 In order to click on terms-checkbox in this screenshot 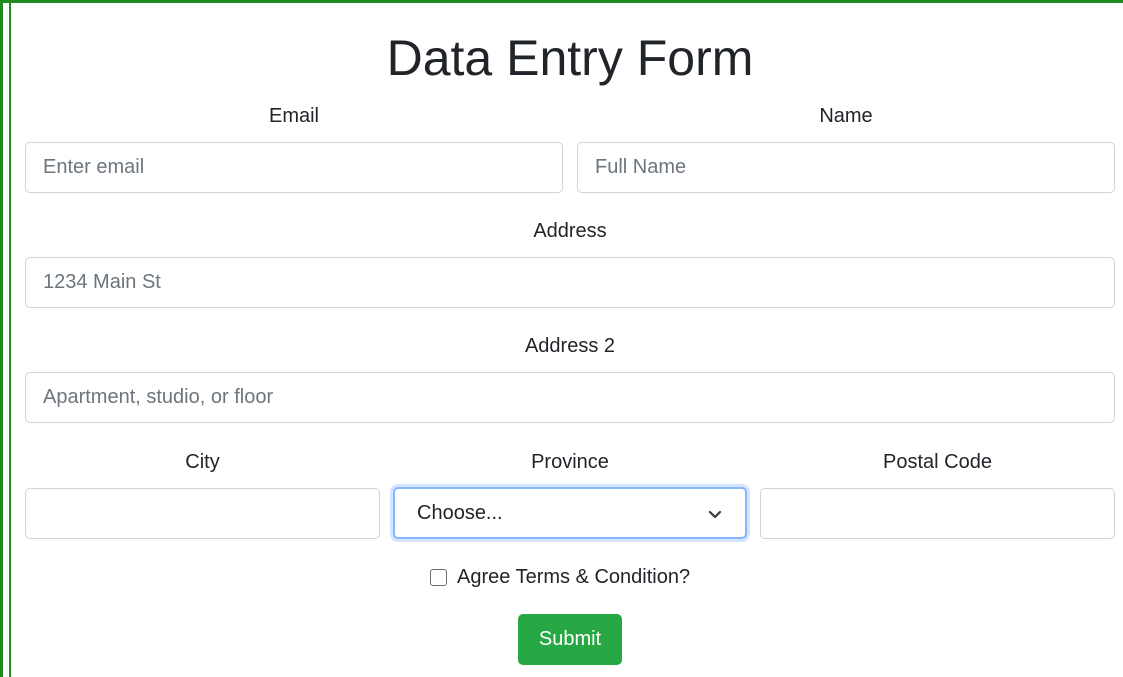, I will do `click(438, 577)`.